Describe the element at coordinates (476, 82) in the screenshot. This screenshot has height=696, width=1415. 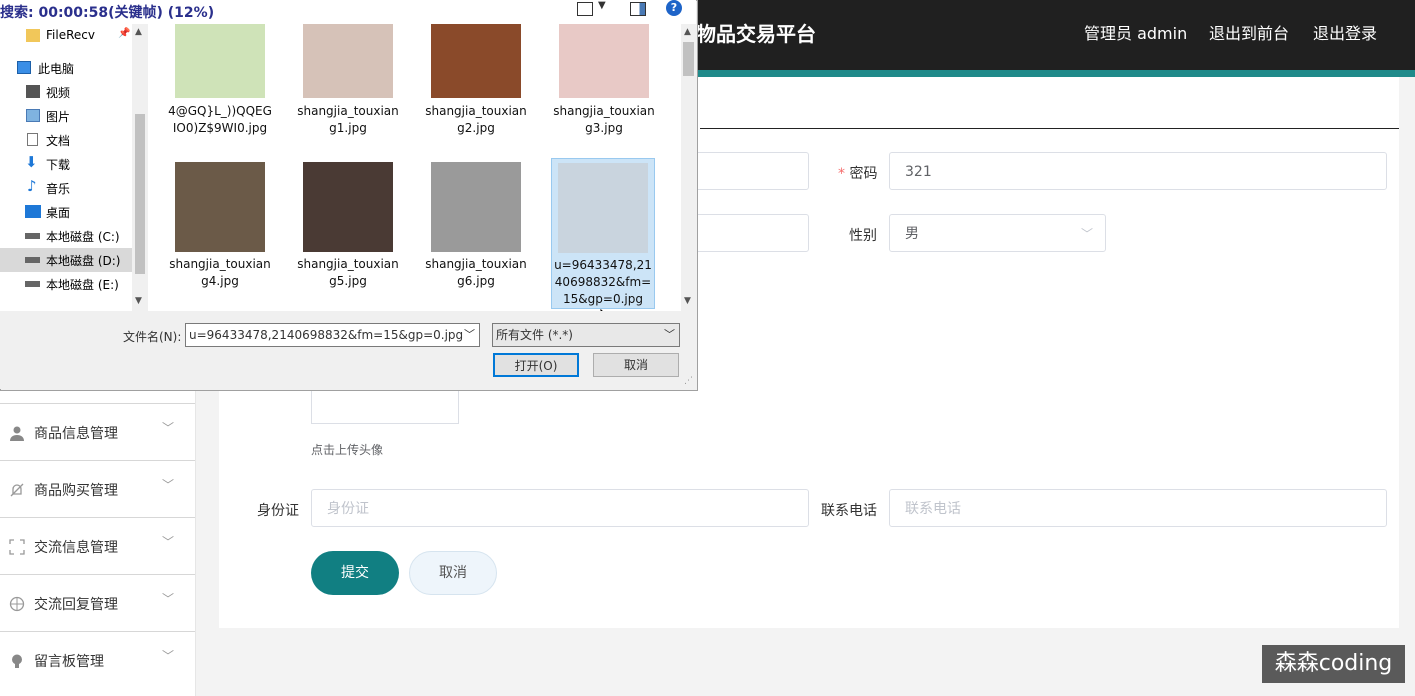
I see `file-item: shangjia_touxiang2.jpg` at that location.